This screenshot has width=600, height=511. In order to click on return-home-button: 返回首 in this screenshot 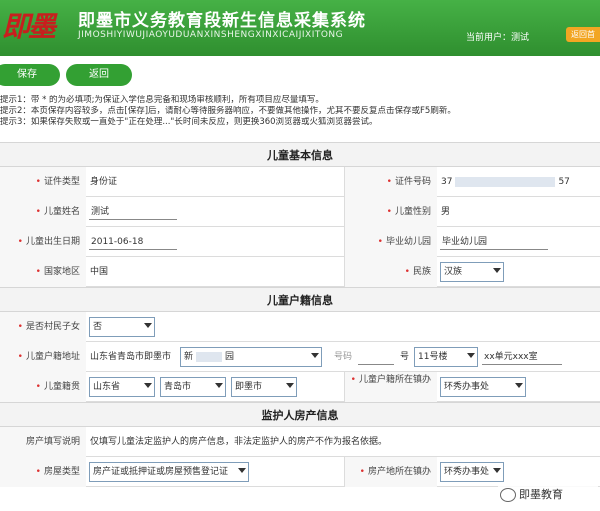, I will do `click(583, 34)`.